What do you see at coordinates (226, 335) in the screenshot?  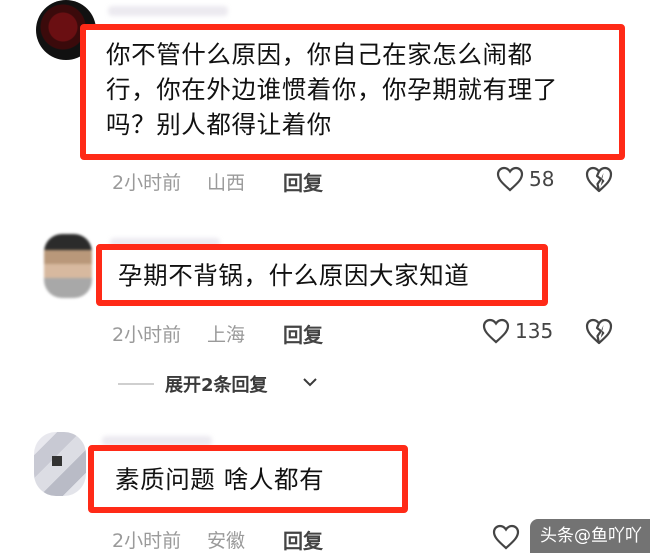 I see `comment-location: 上海` at bounding box center [226, 335].